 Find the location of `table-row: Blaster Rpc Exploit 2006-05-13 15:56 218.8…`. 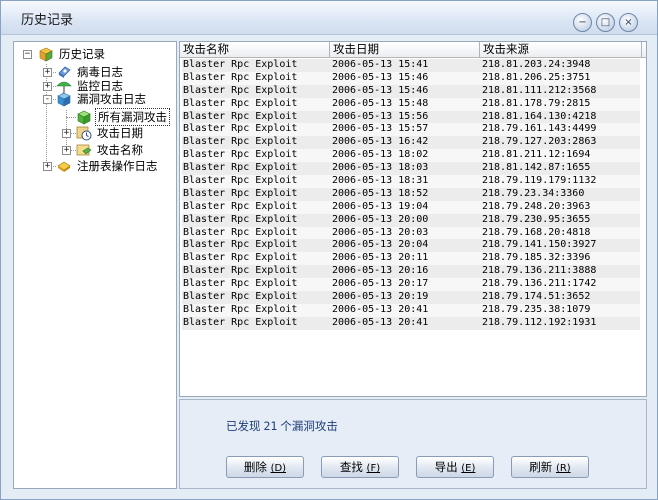

table-row: Blaster Rpc Exploit 2006-05-13 15:56 218.8… is located at coordinates (411, 117).